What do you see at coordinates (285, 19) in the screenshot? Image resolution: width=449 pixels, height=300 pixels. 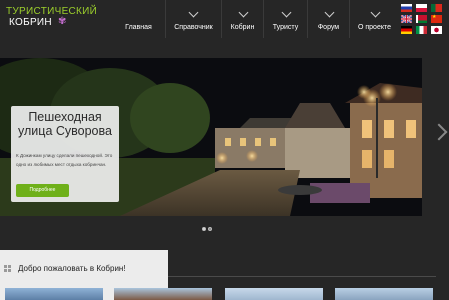 I see `nav-item-tourist: Туристу` at bounding box center [285, 19].